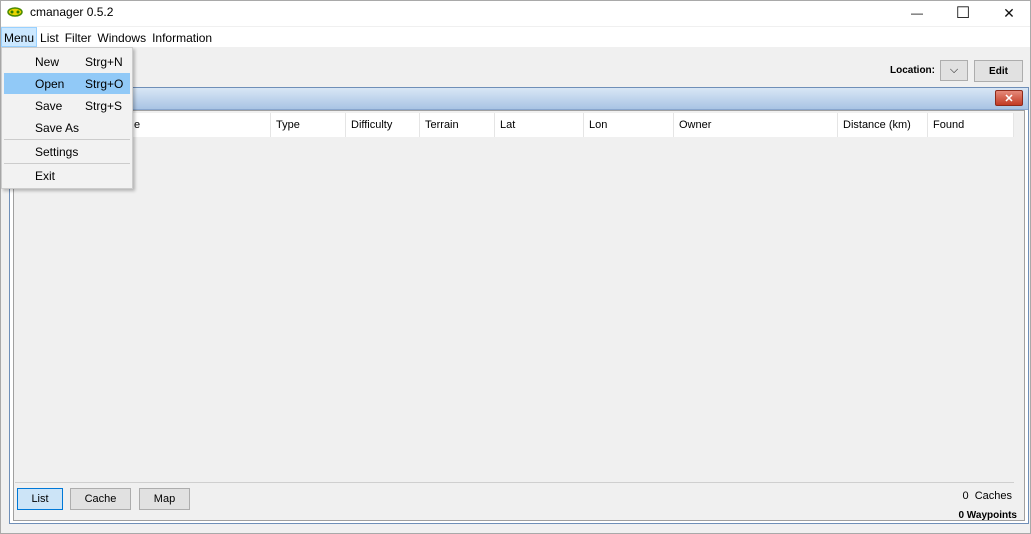  What do you see at coordinates (383, 125) in the screenshot?
I see `column-header-difficulty: Difficulty` at bounding box center [383, 125].